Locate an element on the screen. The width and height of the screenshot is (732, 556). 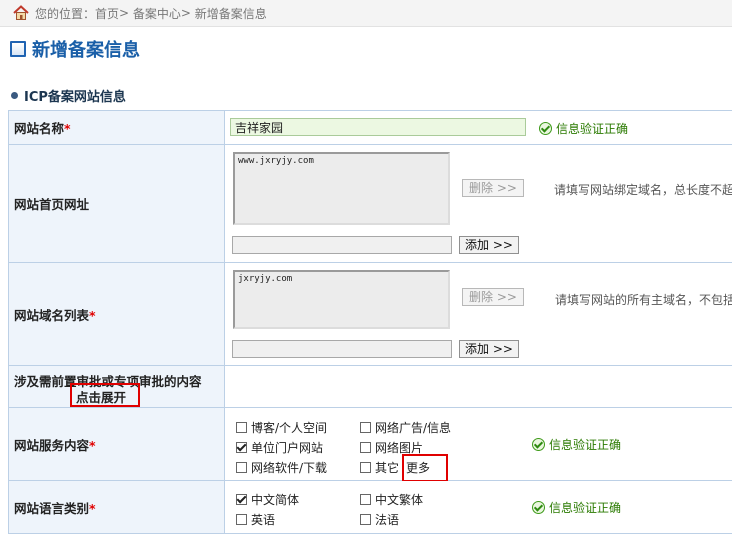
row-site-name: 网站名称* 吉祥家园 信息验证正确 is located at coordinates (370, 127).